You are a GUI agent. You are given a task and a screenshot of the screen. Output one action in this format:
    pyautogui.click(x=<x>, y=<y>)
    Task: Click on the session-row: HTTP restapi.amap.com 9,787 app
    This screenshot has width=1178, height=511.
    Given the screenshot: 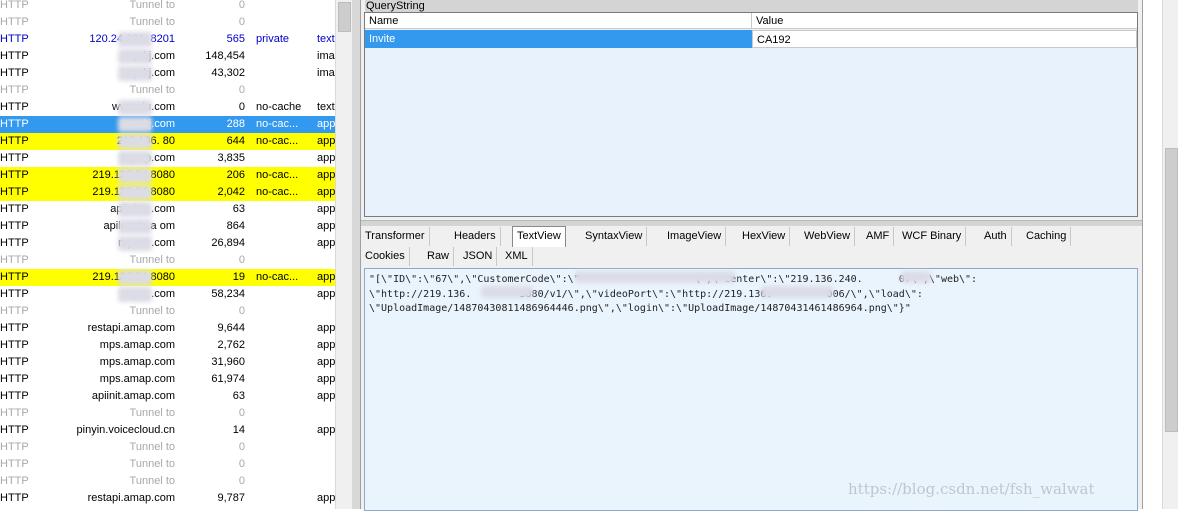 What is the action you would take?
    pyautogui.click(x=167, y=498)
    